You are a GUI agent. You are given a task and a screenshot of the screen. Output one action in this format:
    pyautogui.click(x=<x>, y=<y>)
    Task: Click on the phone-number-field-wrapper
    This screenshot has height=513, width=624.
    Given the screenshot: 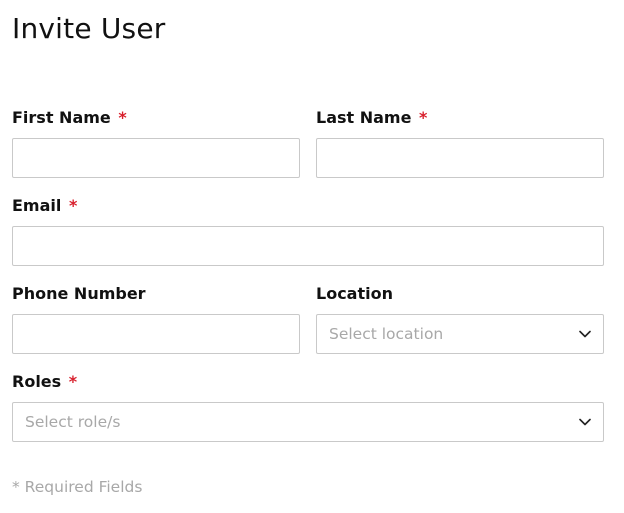 What is the action you would take?
    pyautogui.click(x=156, y=334)
    